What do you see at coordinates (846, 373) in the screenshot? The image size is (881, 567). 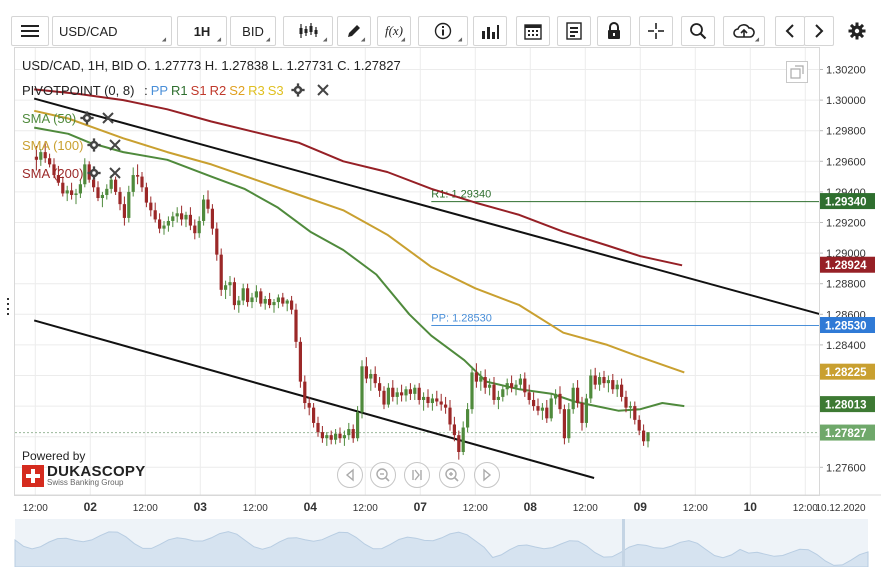 I see `price-label-text: 1.28225` at bounding box center [846, 373].